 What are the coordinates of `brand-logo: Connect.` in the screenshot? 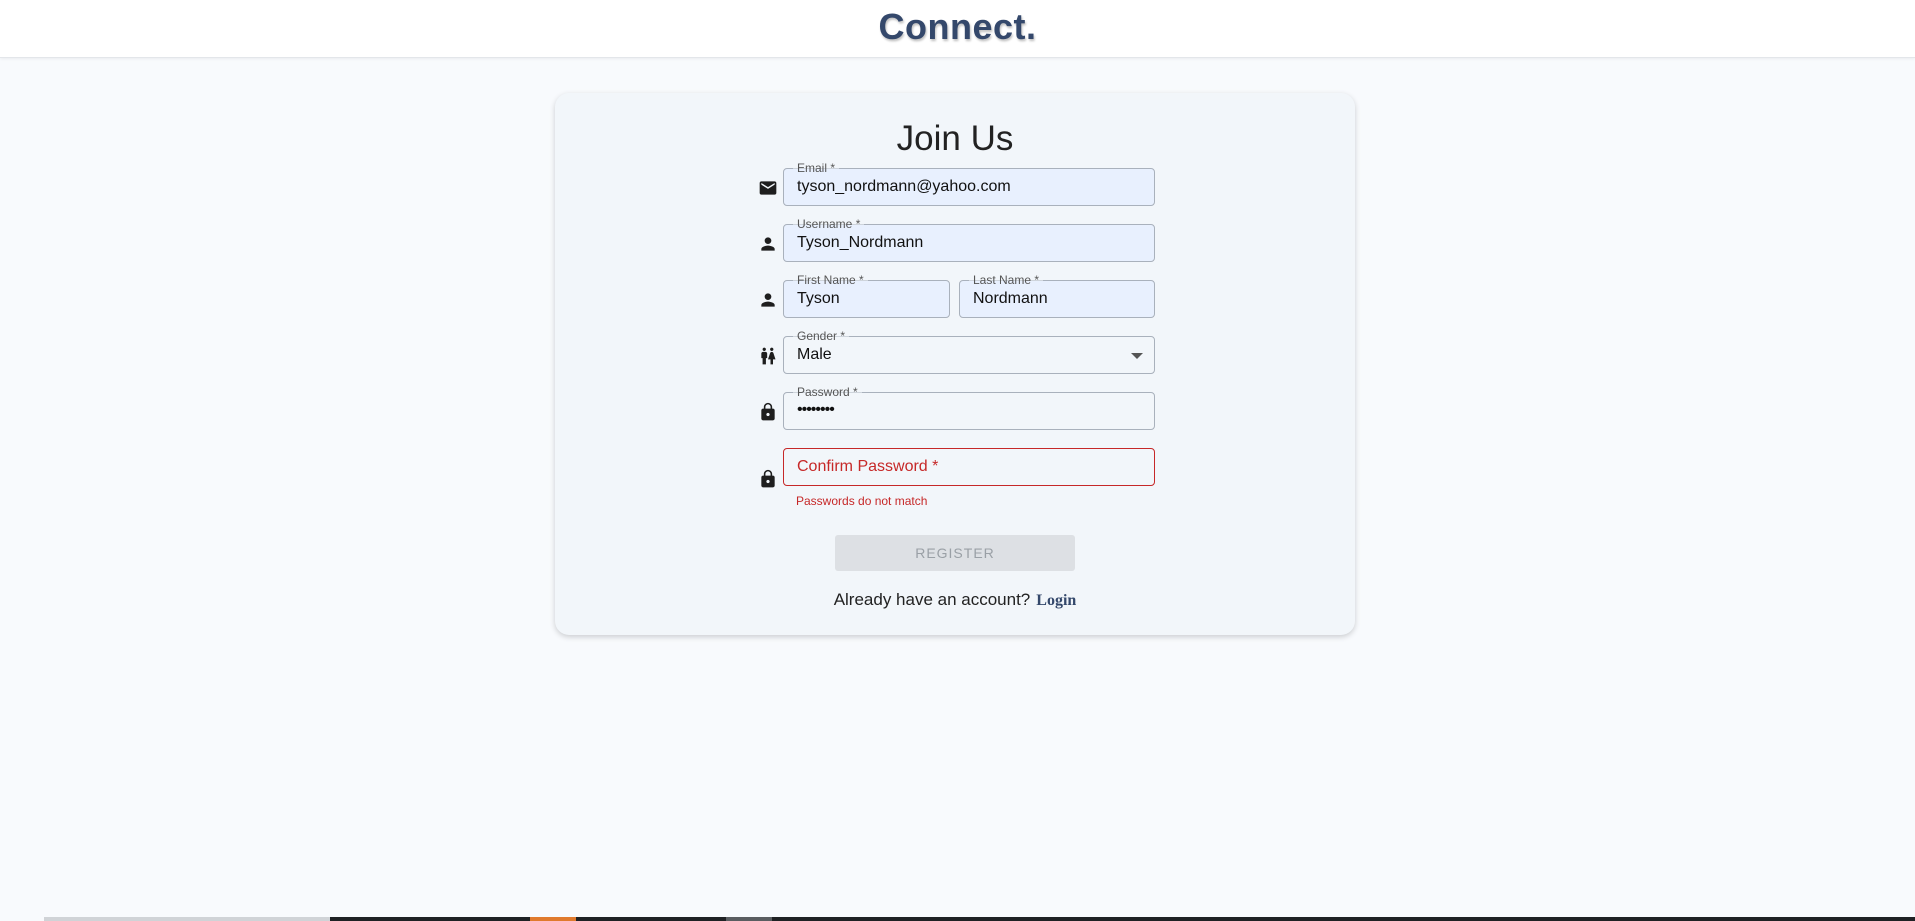 It's located at (957, 27).